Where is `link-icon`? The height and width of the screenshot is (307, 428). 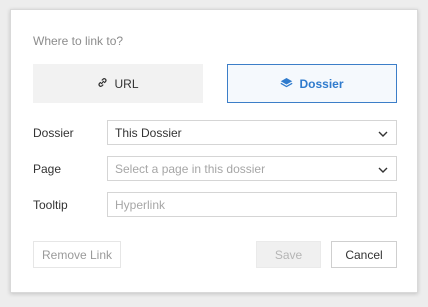 link-icon is located at coordinates (102, 84).